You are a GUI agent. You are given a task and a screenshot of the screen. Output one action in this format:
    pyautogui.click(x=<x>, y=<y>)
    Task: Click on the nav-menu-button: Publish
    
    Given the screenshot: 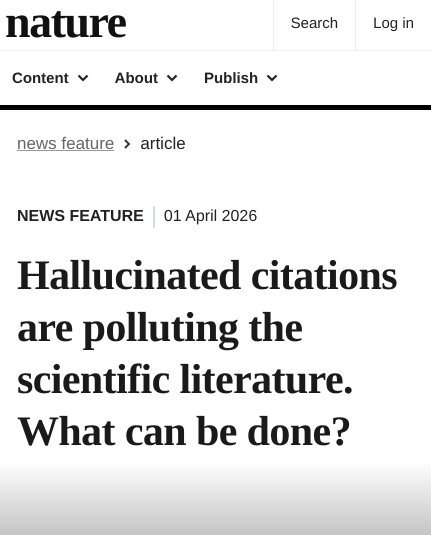 What is the action you would take?
    pyautogui.click(x=241, y=78)
    